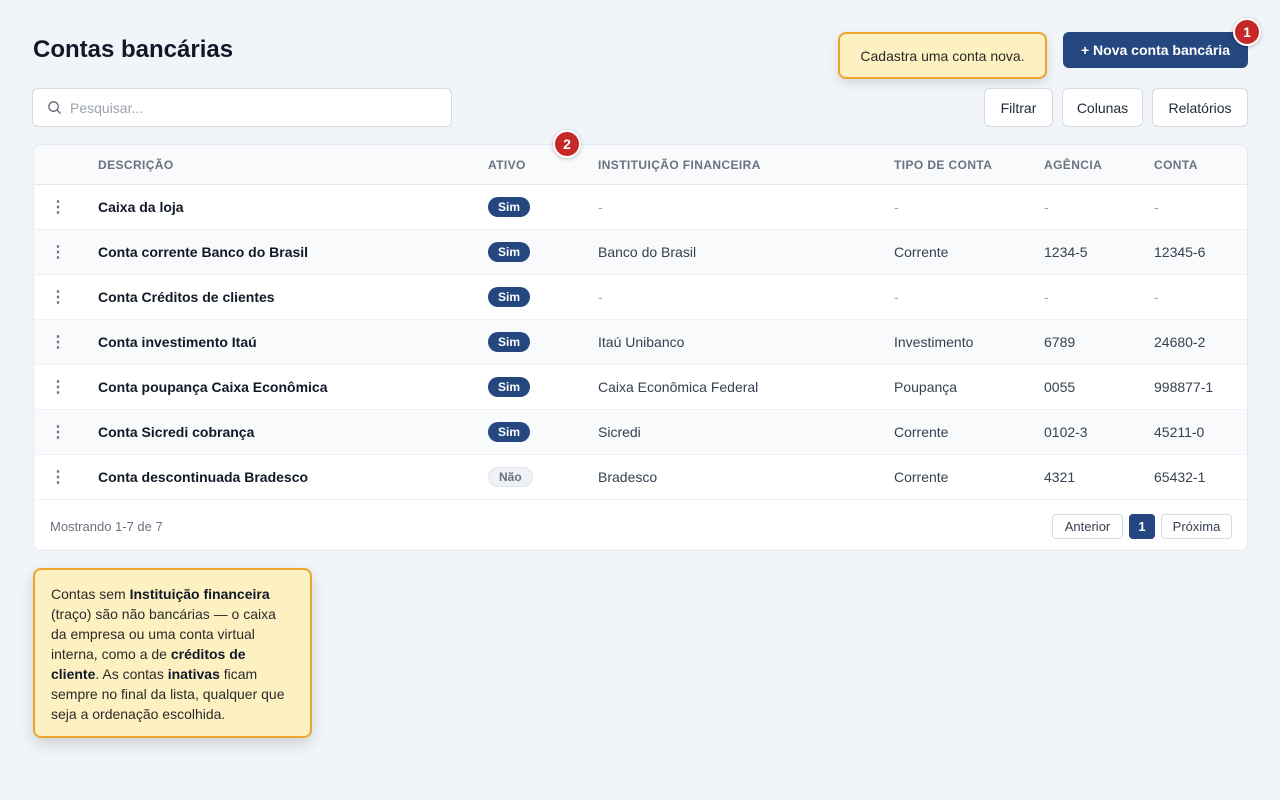  Describe the element at coordinates (640, 207) in the screenshot. I see `table-row: ⋮ Caixa da loja Sim - - - -` at that location.